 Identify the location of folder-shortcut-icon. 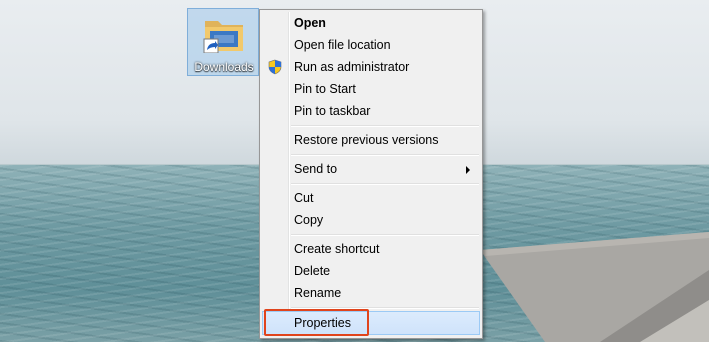
(223, 37).